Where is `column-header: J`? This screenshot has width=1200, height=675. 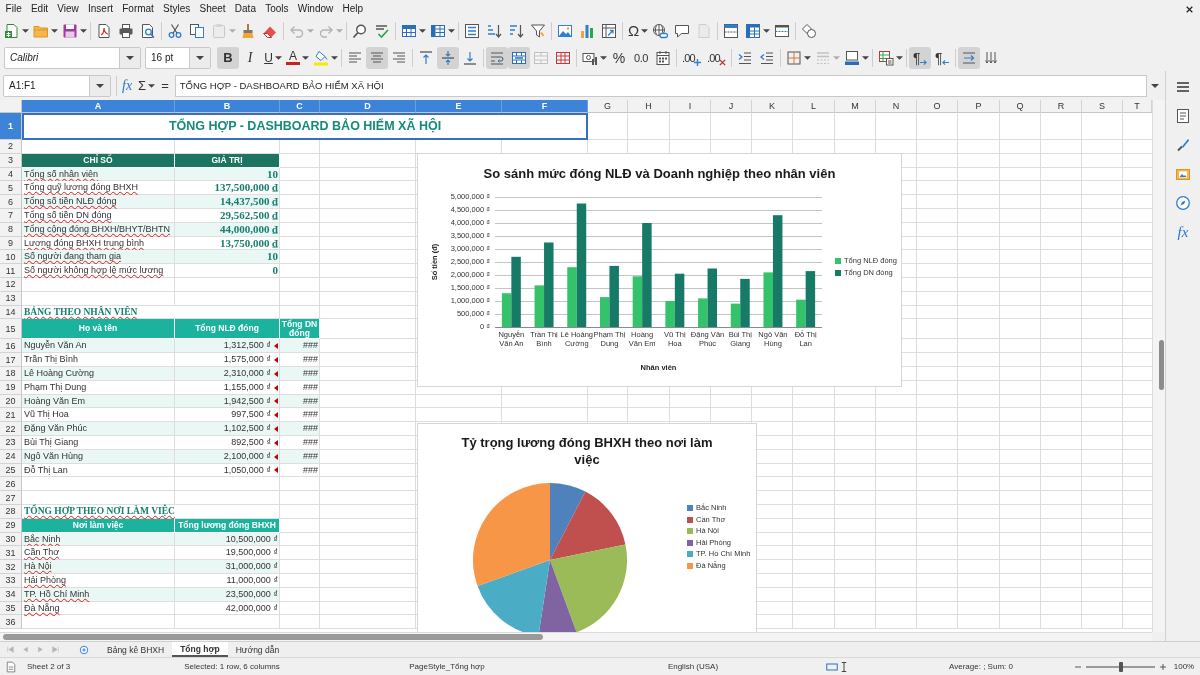
column-header: J is located at coordinates (731, 106).